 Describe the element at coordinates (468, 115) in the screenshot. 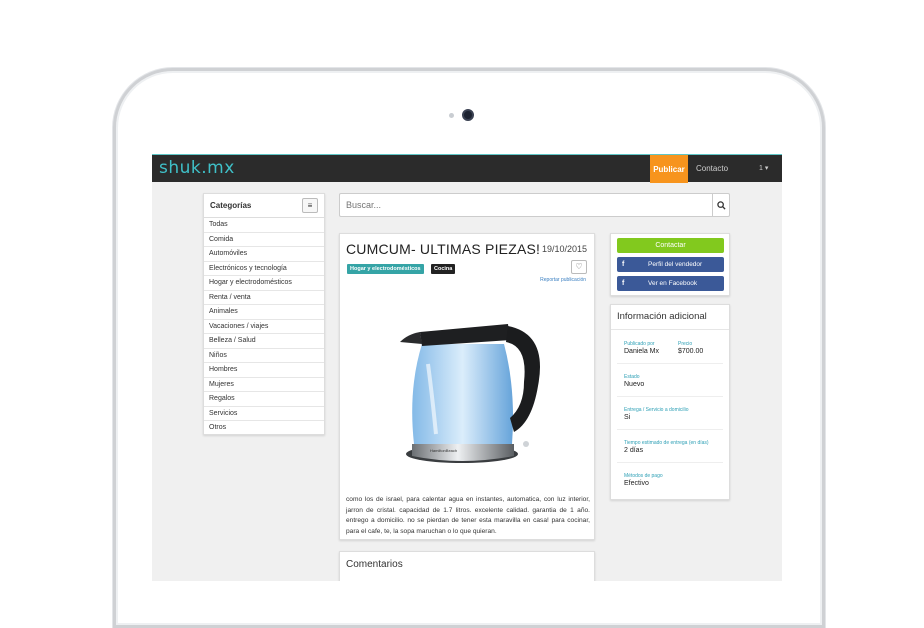

I see `camera-icon` at that location.